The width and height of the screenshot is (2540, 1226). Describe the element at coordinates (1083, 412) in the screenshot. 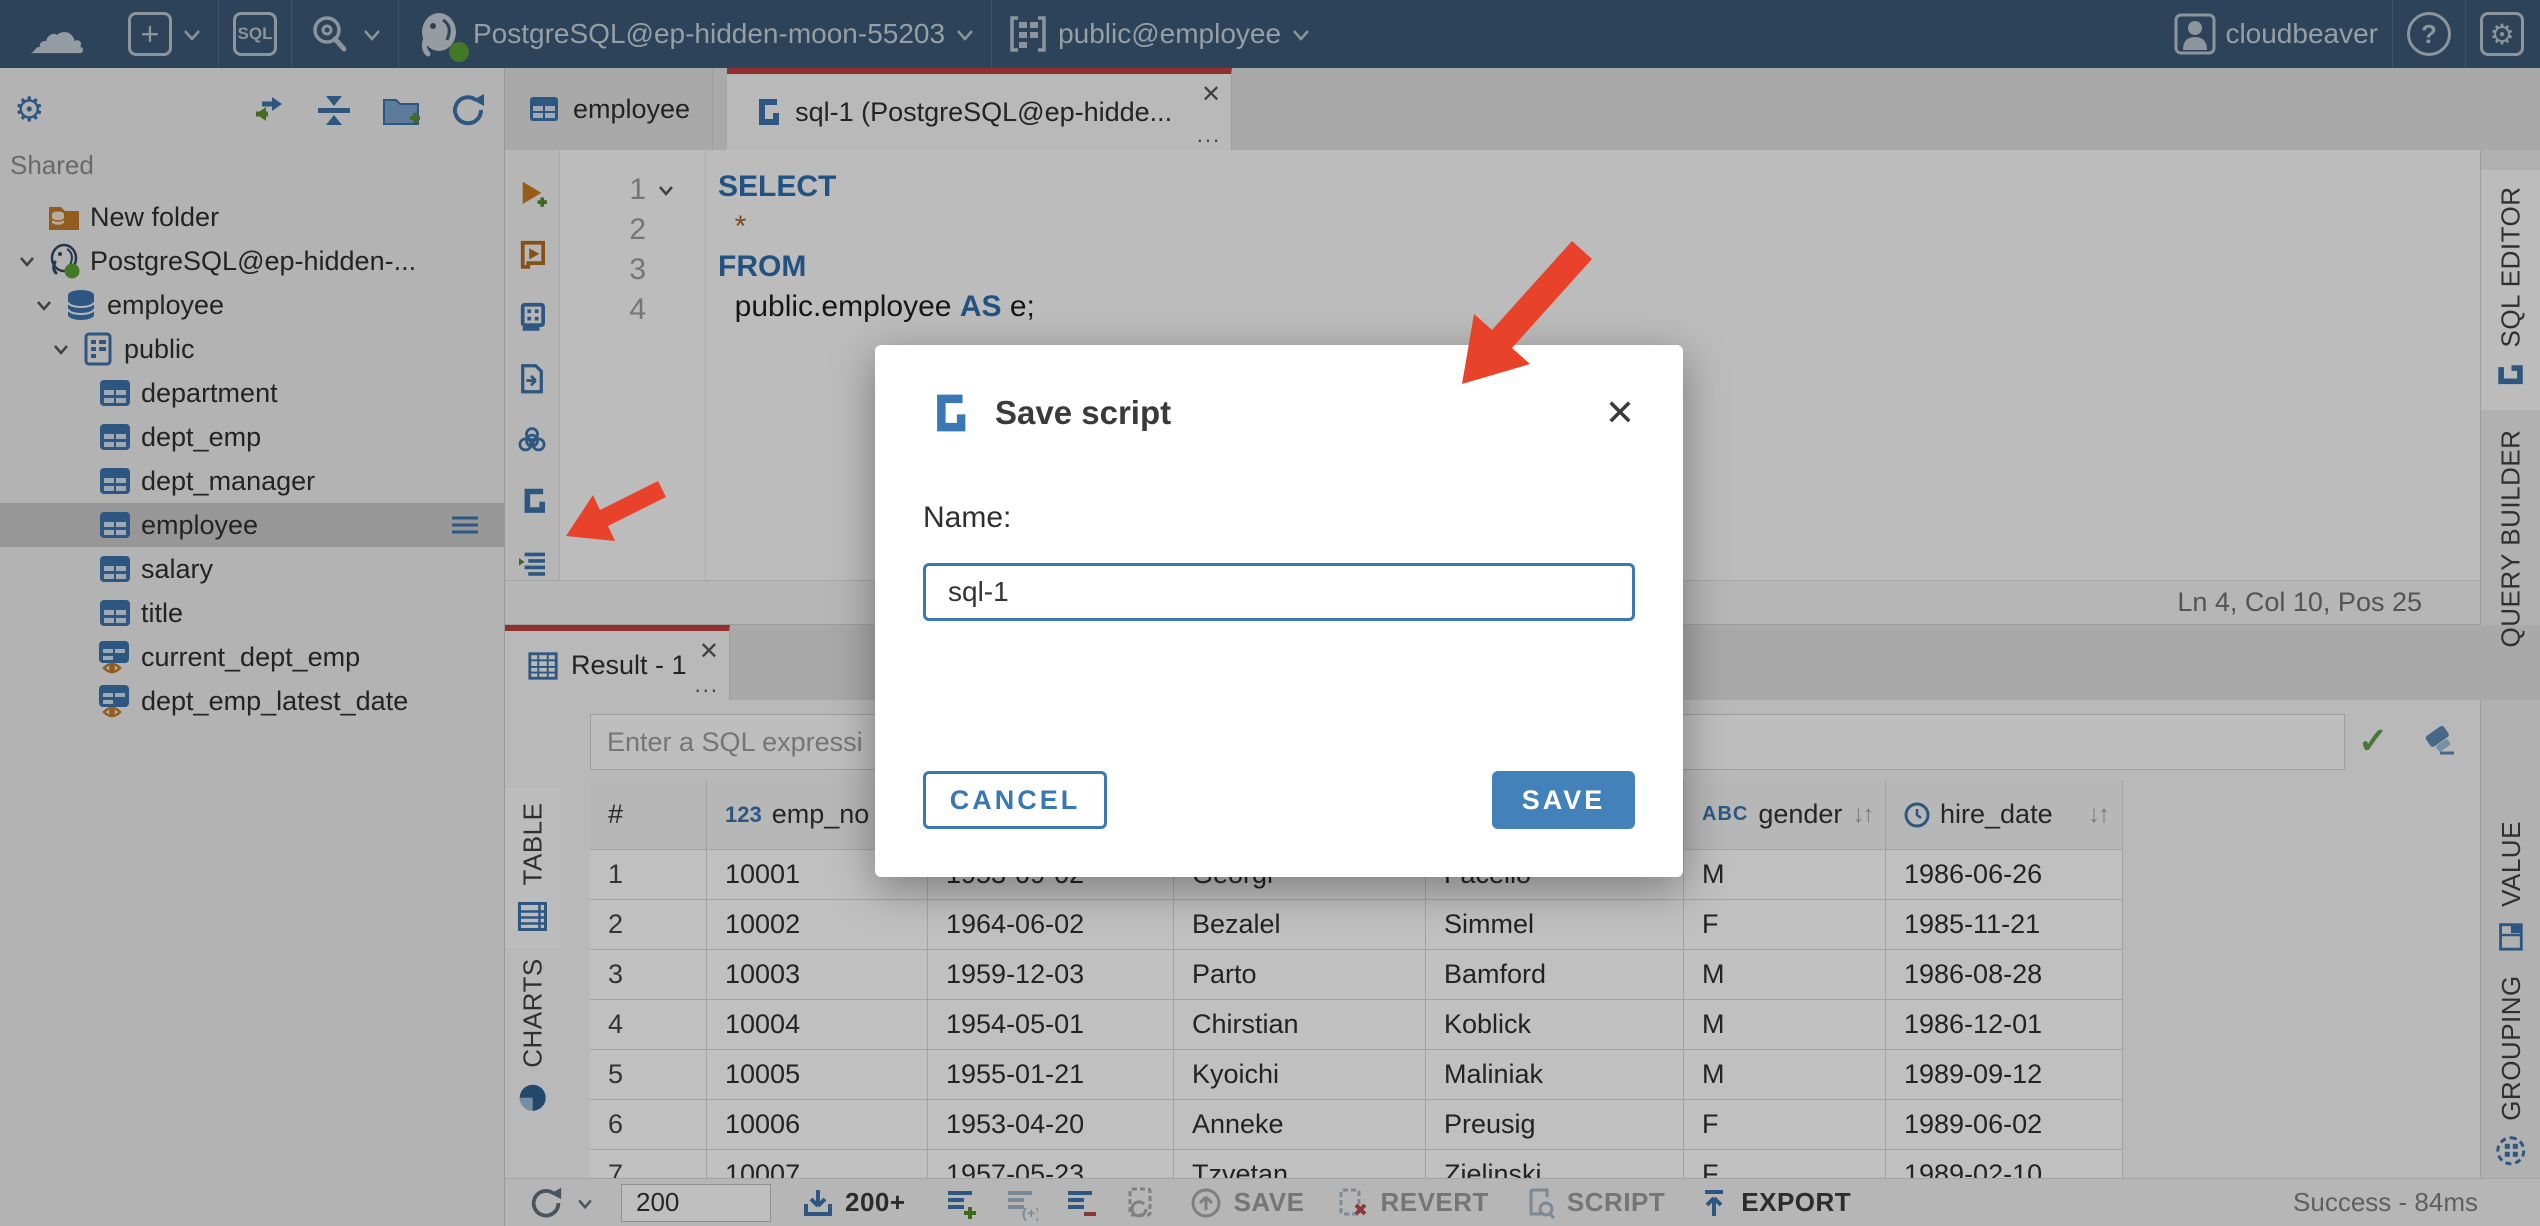

I see `dialog-title: Save script` at that location.